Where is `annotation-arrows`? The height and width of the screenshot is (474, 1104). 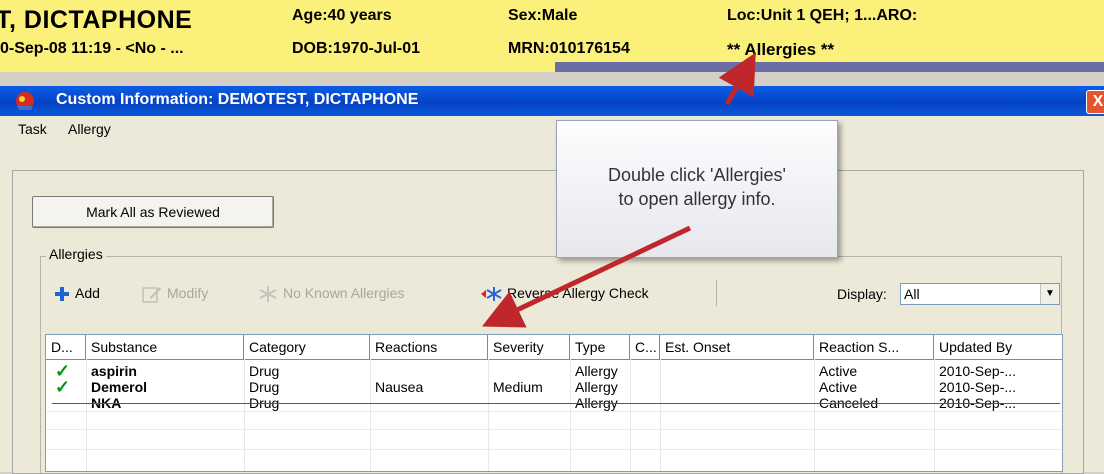
annotation-arrows is located at coordinates (618, 190).